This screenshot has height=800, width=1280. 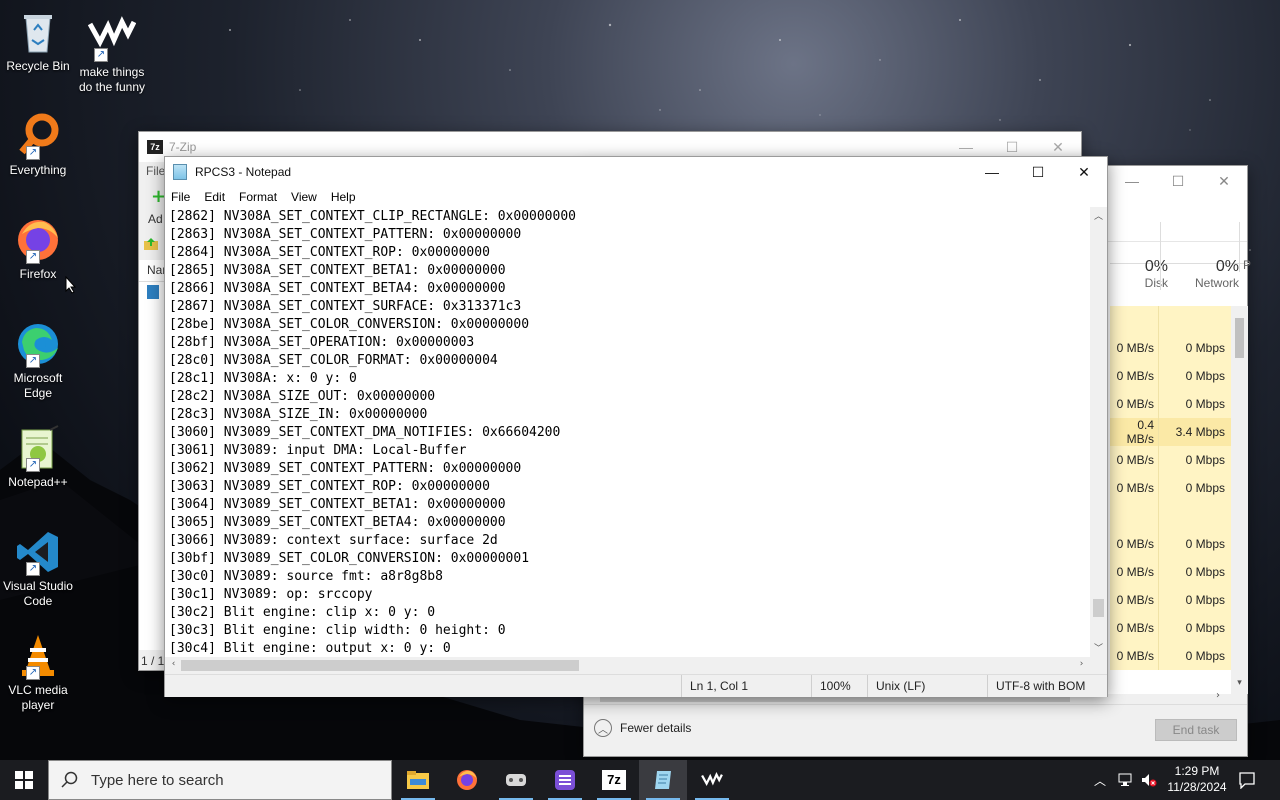 What do you see at coordinates (1098, 647) in the screenshot?
I see `scroll-down-arrow-icon: ﹀` at bounding box center [1098, 647].